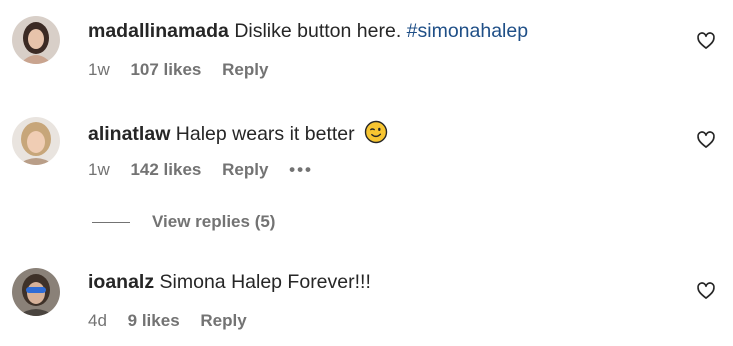 This screenshot has width=733, height=346. What do you see at coordinates (121, 282) in the screenshot?
I see `comment-username: ioanalz` at bounding box center [121, 282].